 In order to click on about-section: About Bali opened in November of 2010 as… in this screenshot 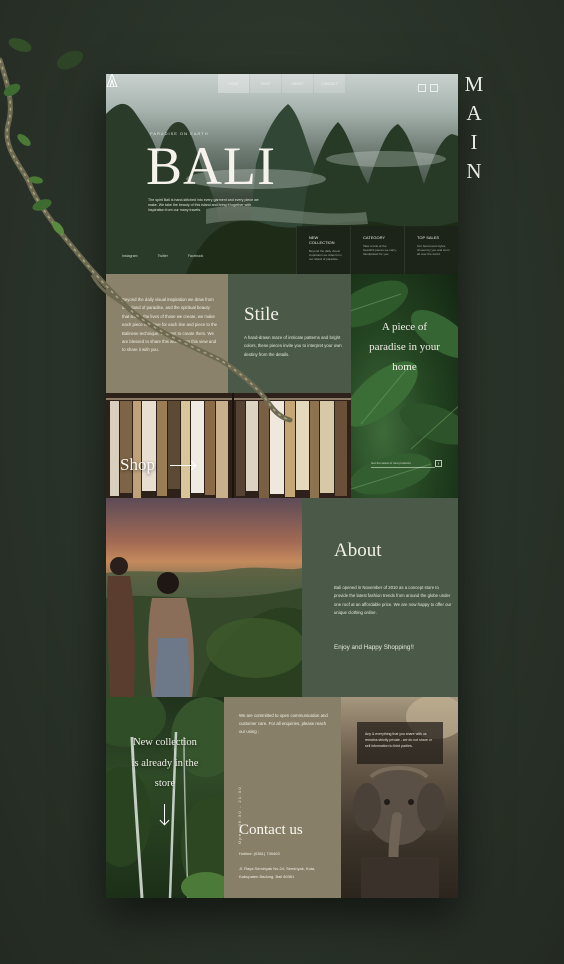, I will do `click(380, 597)`.